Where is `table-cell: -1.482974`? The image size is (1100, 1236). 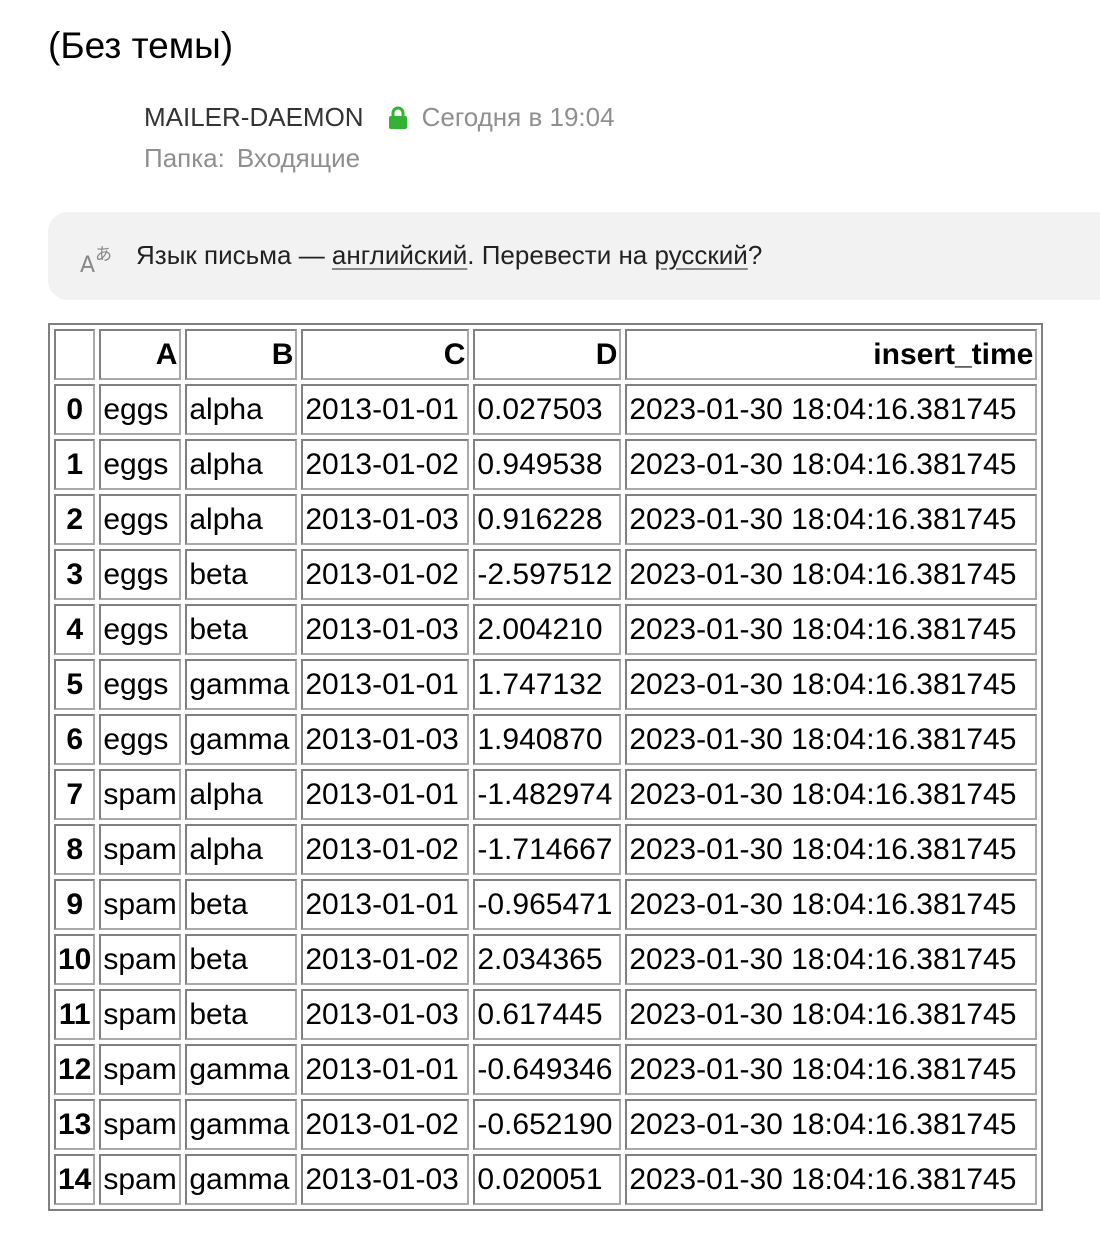 table-cell: -1.482974 is located at coordinates (547, 794).